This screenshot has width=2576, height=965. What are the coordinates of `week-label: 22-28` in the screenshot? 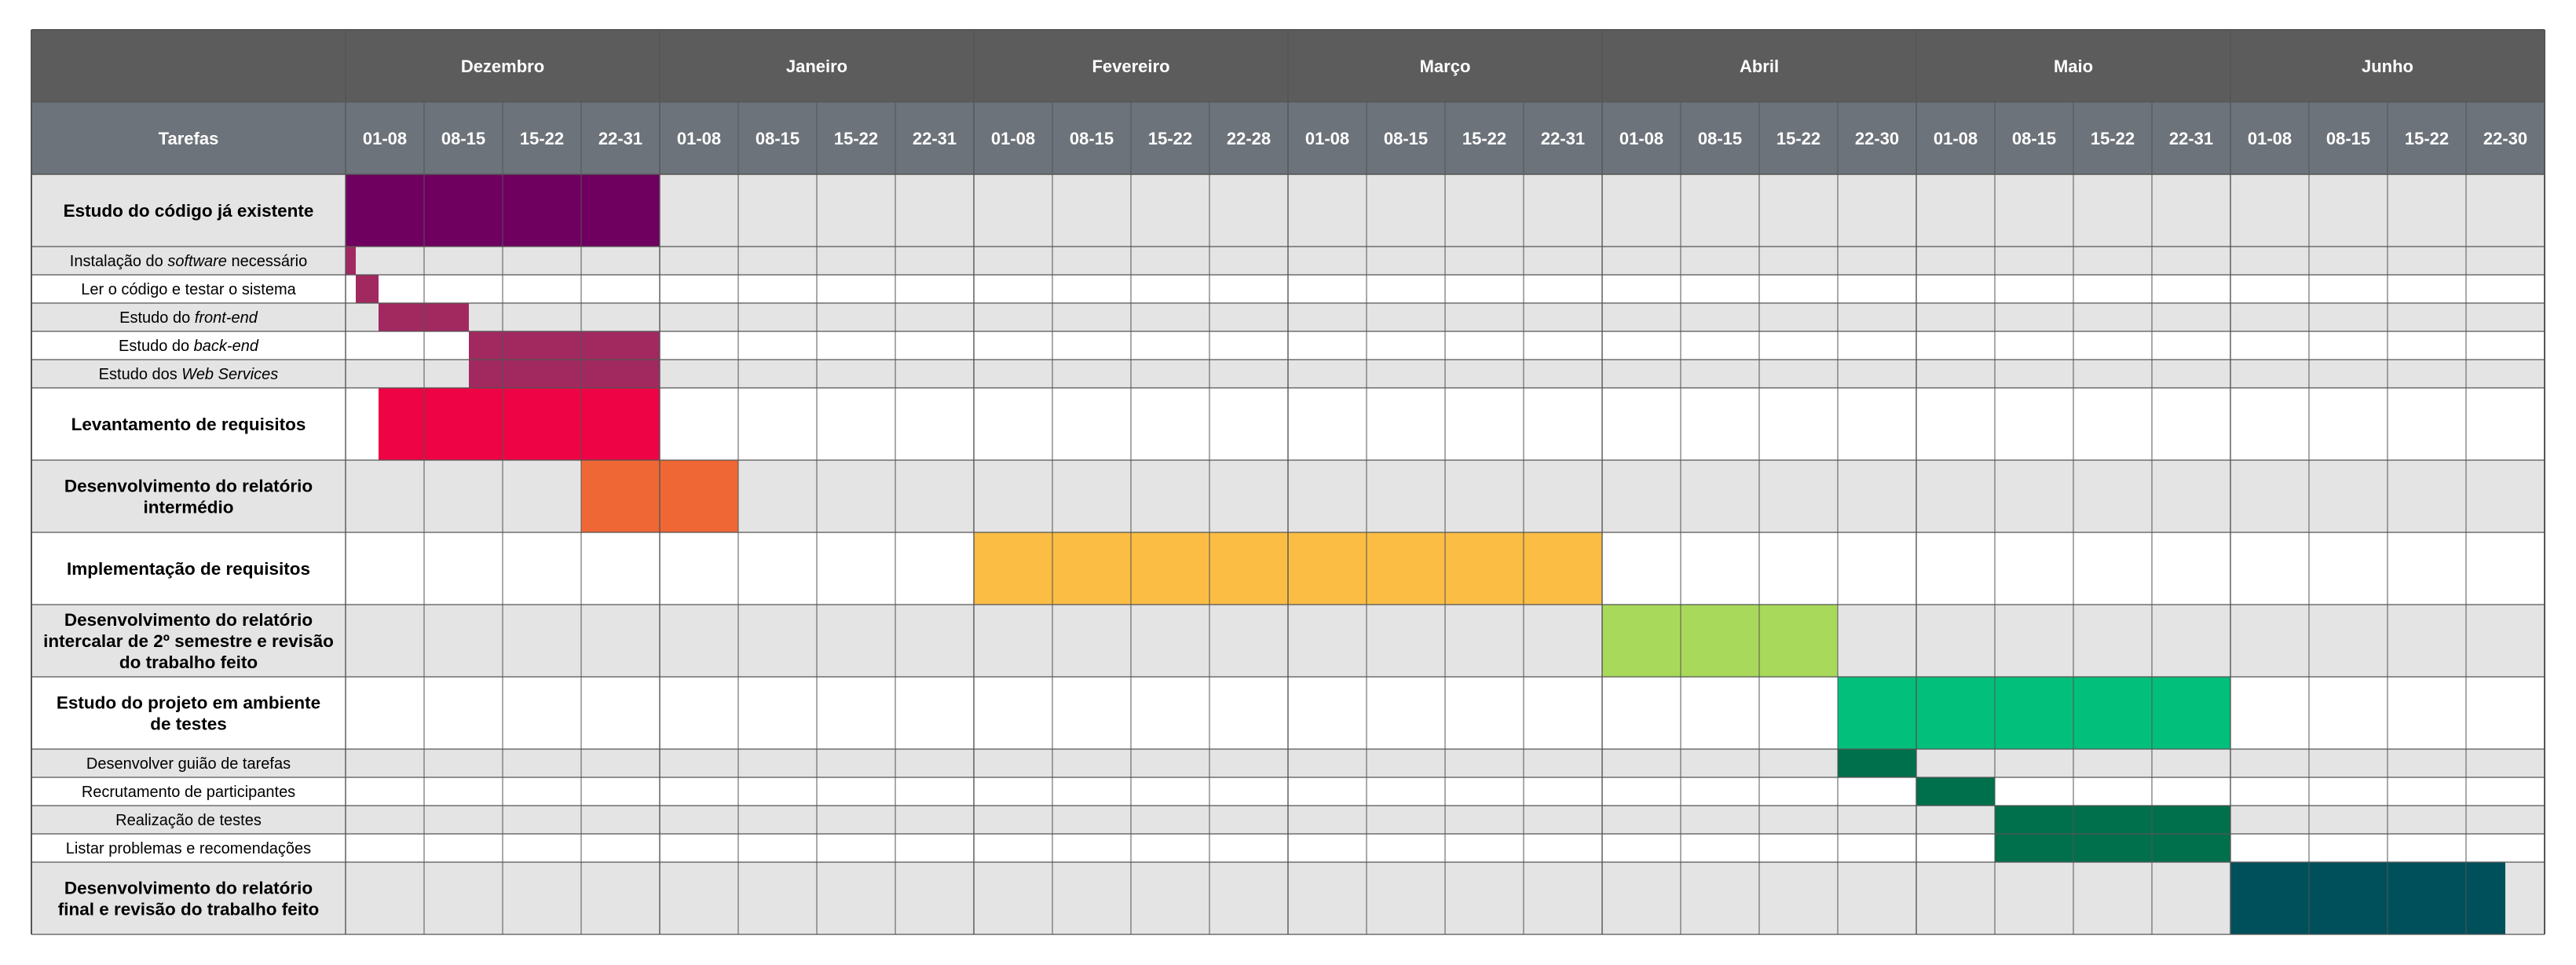 It's located at (1249, 138).